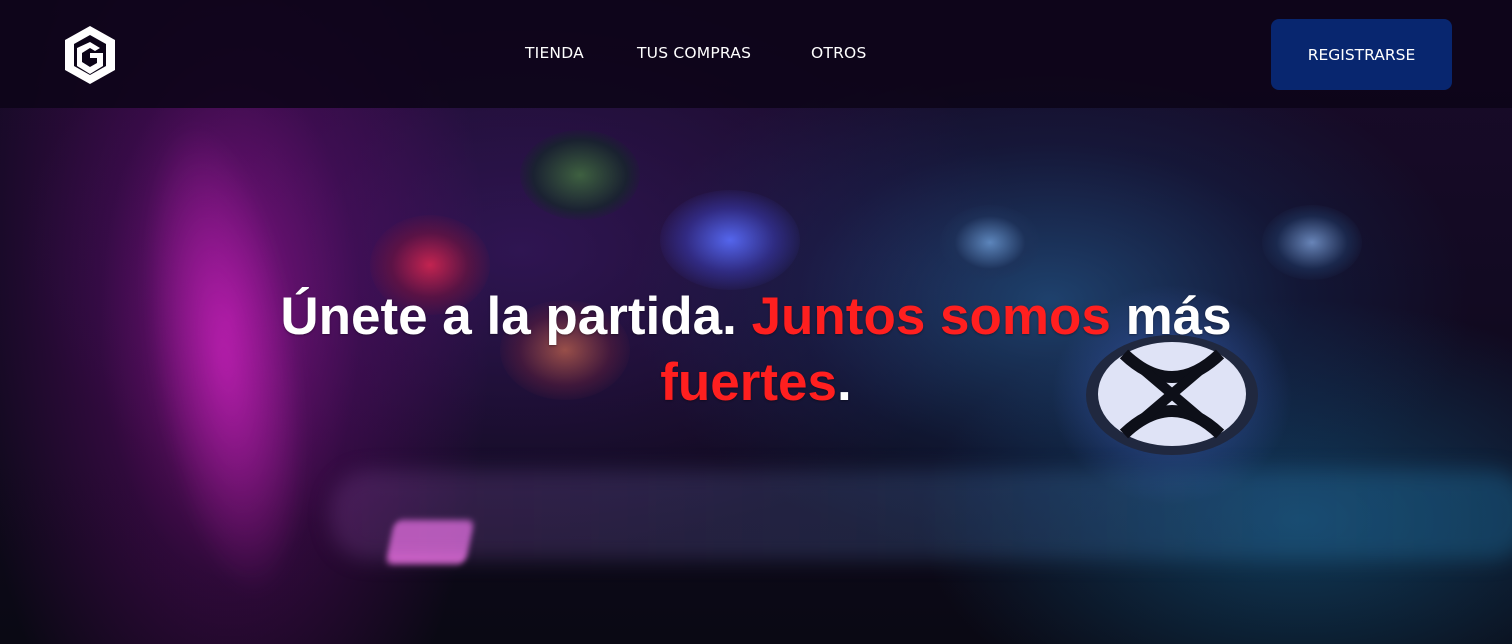  I want to click on headline-part-2: más, so click(1171, 316).